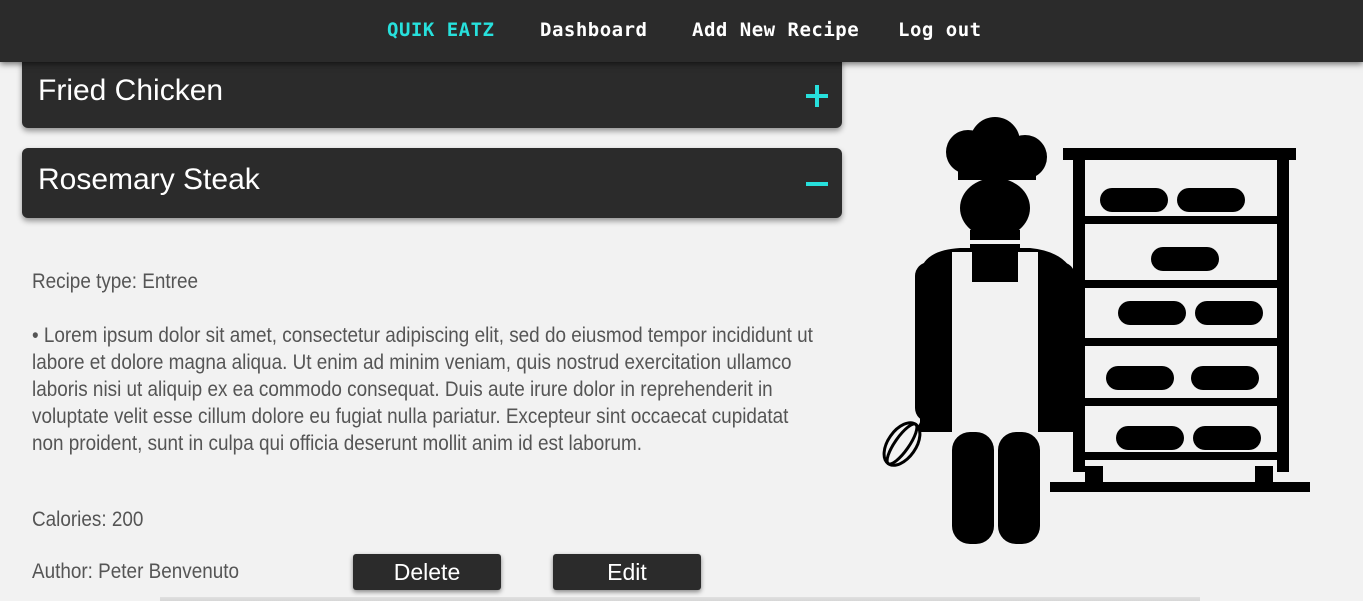  What do you see at coordinates (817, 96) in the screenshot?
I see `plus-icon` at bounding box center [817, 96].